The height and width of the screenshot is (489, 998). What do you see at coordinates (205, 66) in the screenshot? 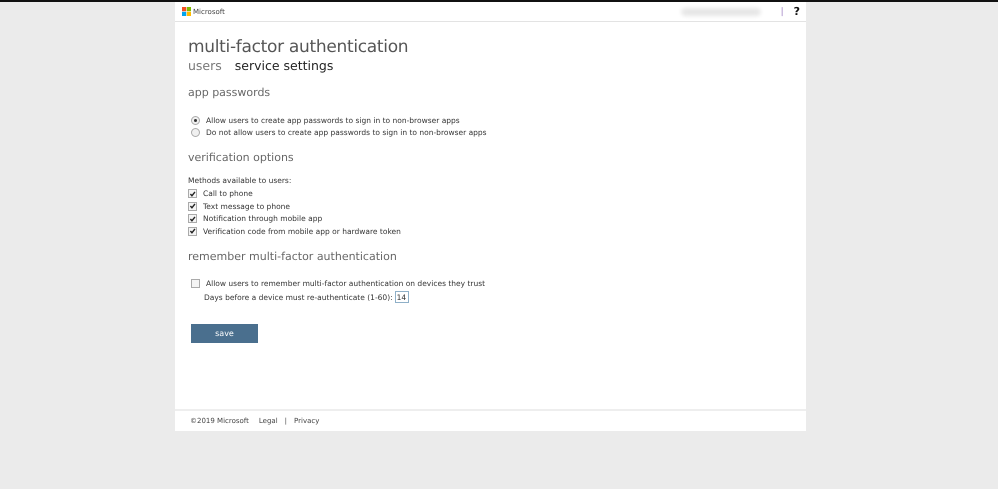
I see `tab: users` at bounding box center [205, 66].